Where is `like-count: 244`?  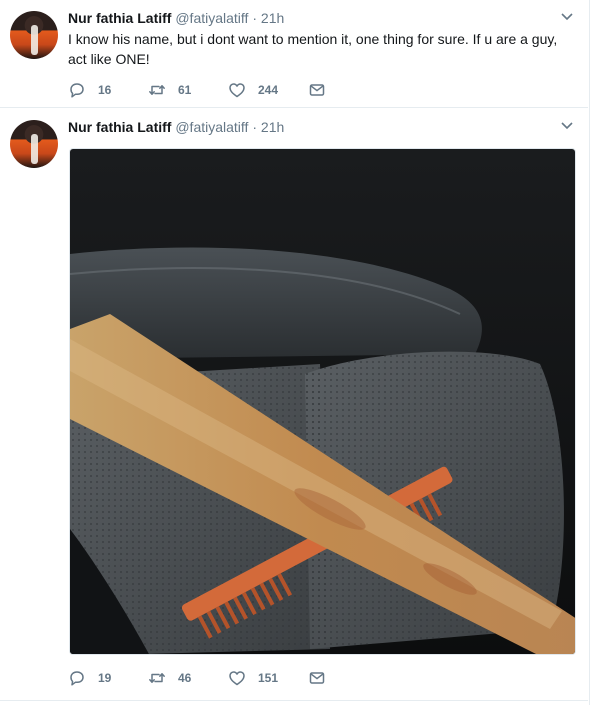
like-count: 244 is located at coordinates (268, 90).